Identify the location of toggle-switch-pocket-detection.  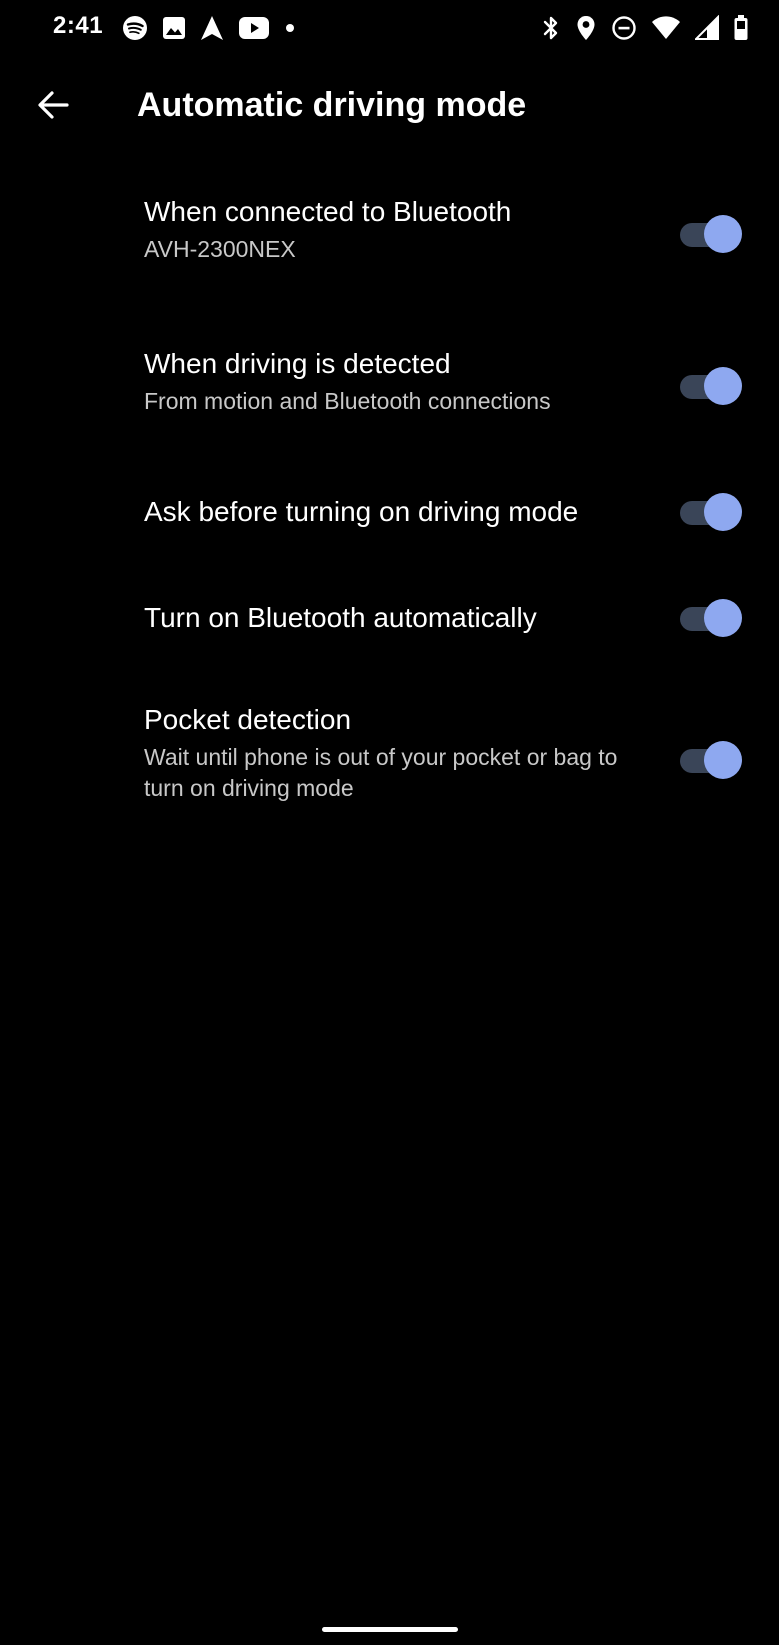
(710, 760).